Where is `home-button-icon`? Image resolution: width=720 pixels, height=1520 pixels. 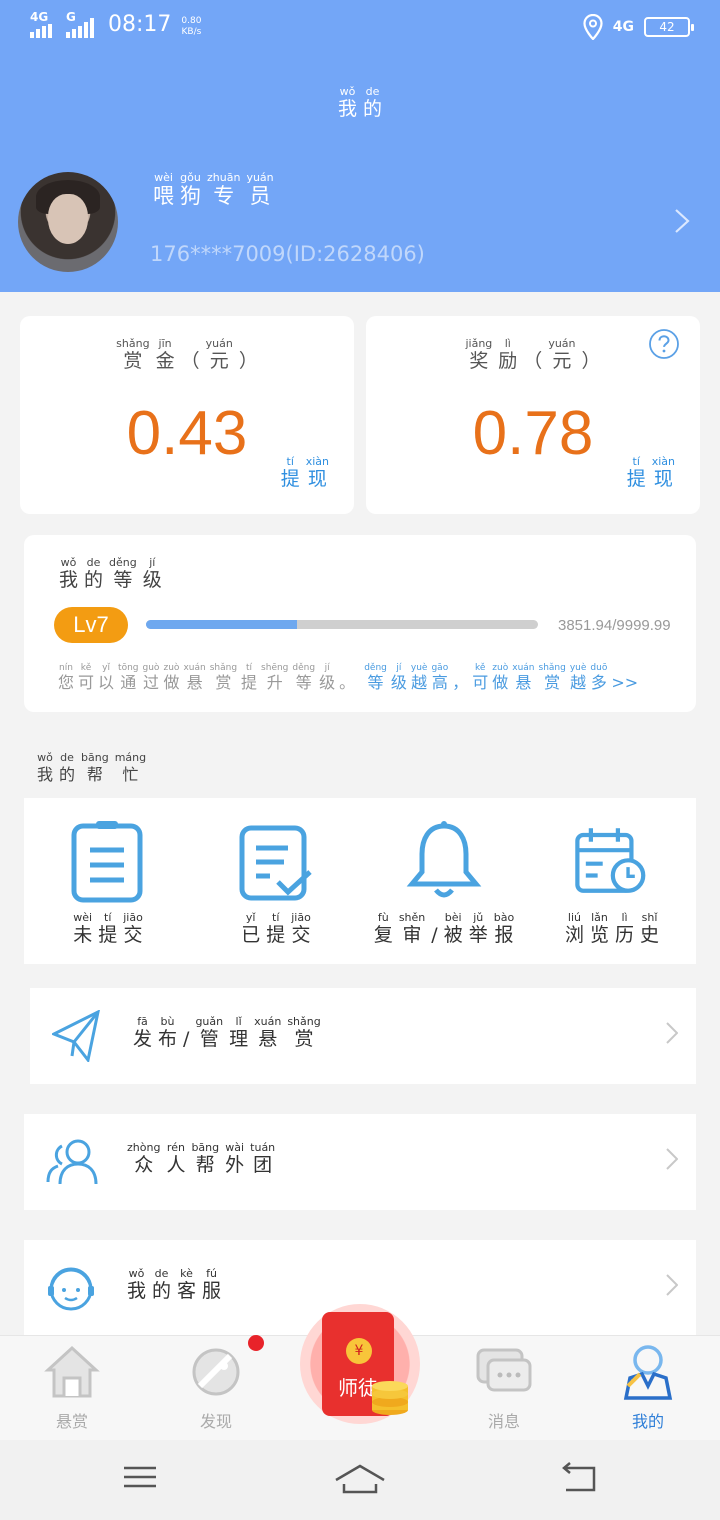 home-button-icon is located at coordinates (360, 1479).